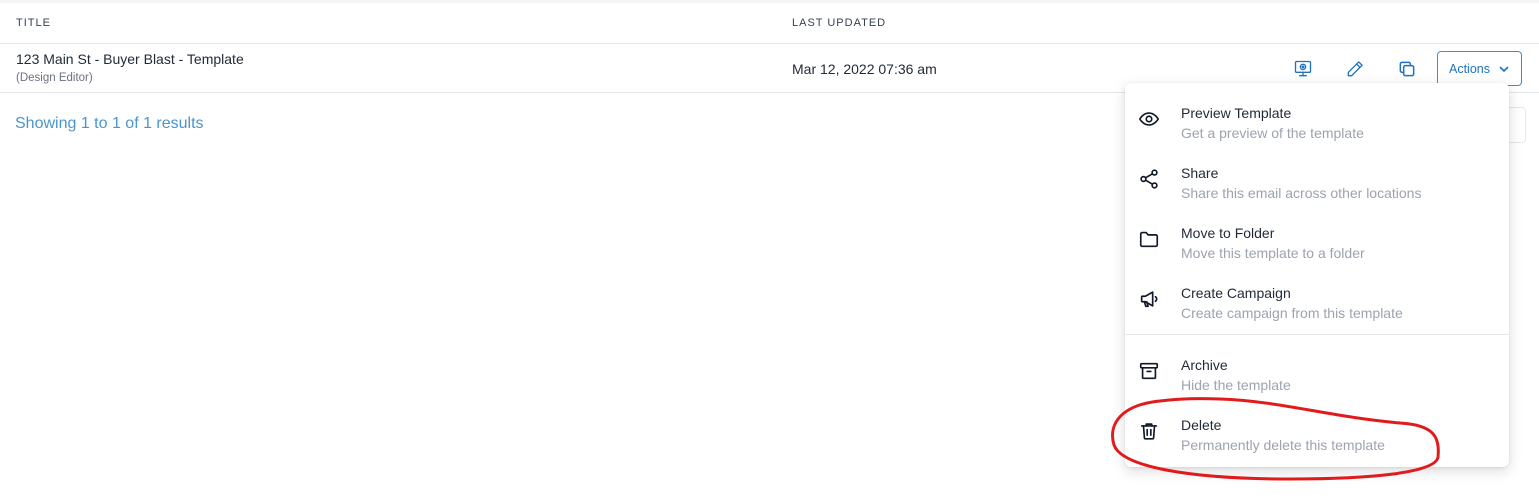 This screenshot has width=1539, height=502. Describe the element at coordinates (1292, 313) in the screenshot. I see `menu-item-description: Create campaign from this template` at that location.